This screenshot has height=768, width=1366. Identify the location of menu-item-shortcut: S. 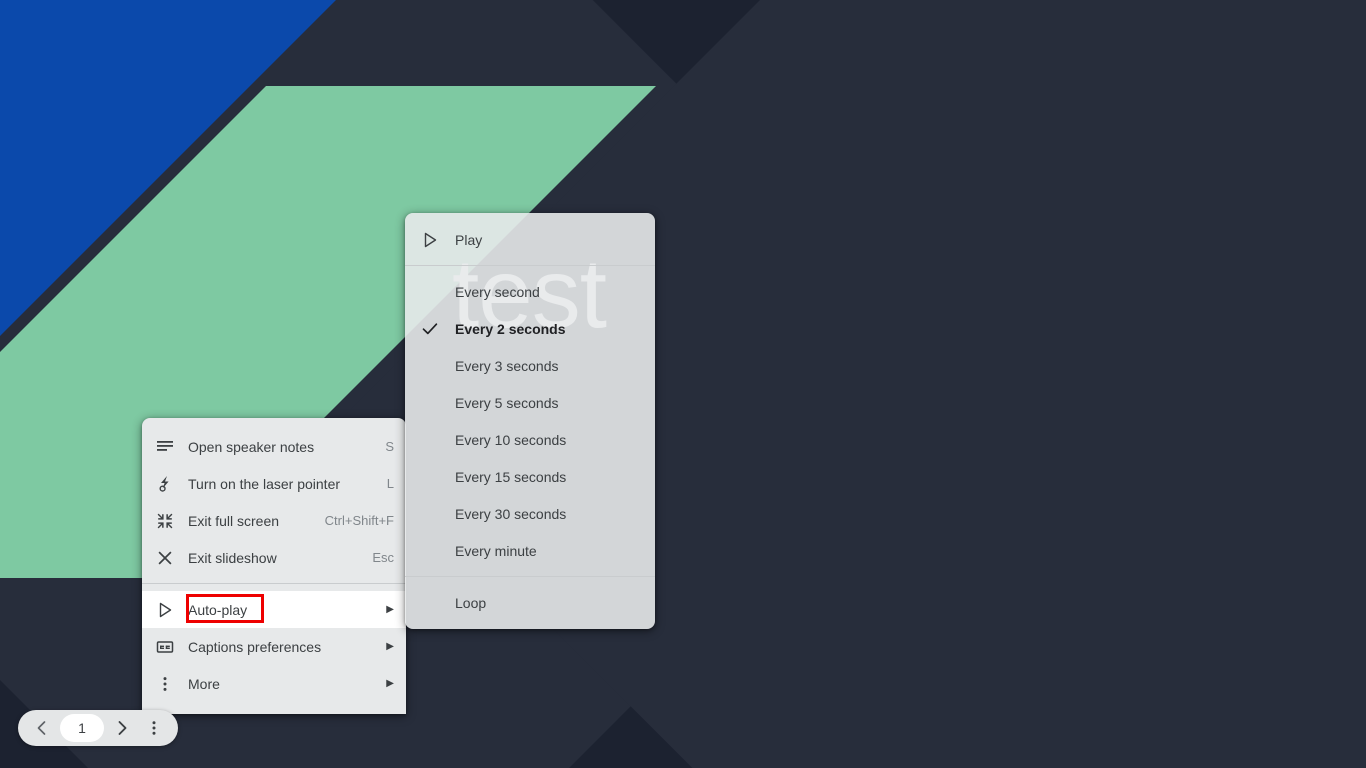
(389, 446).